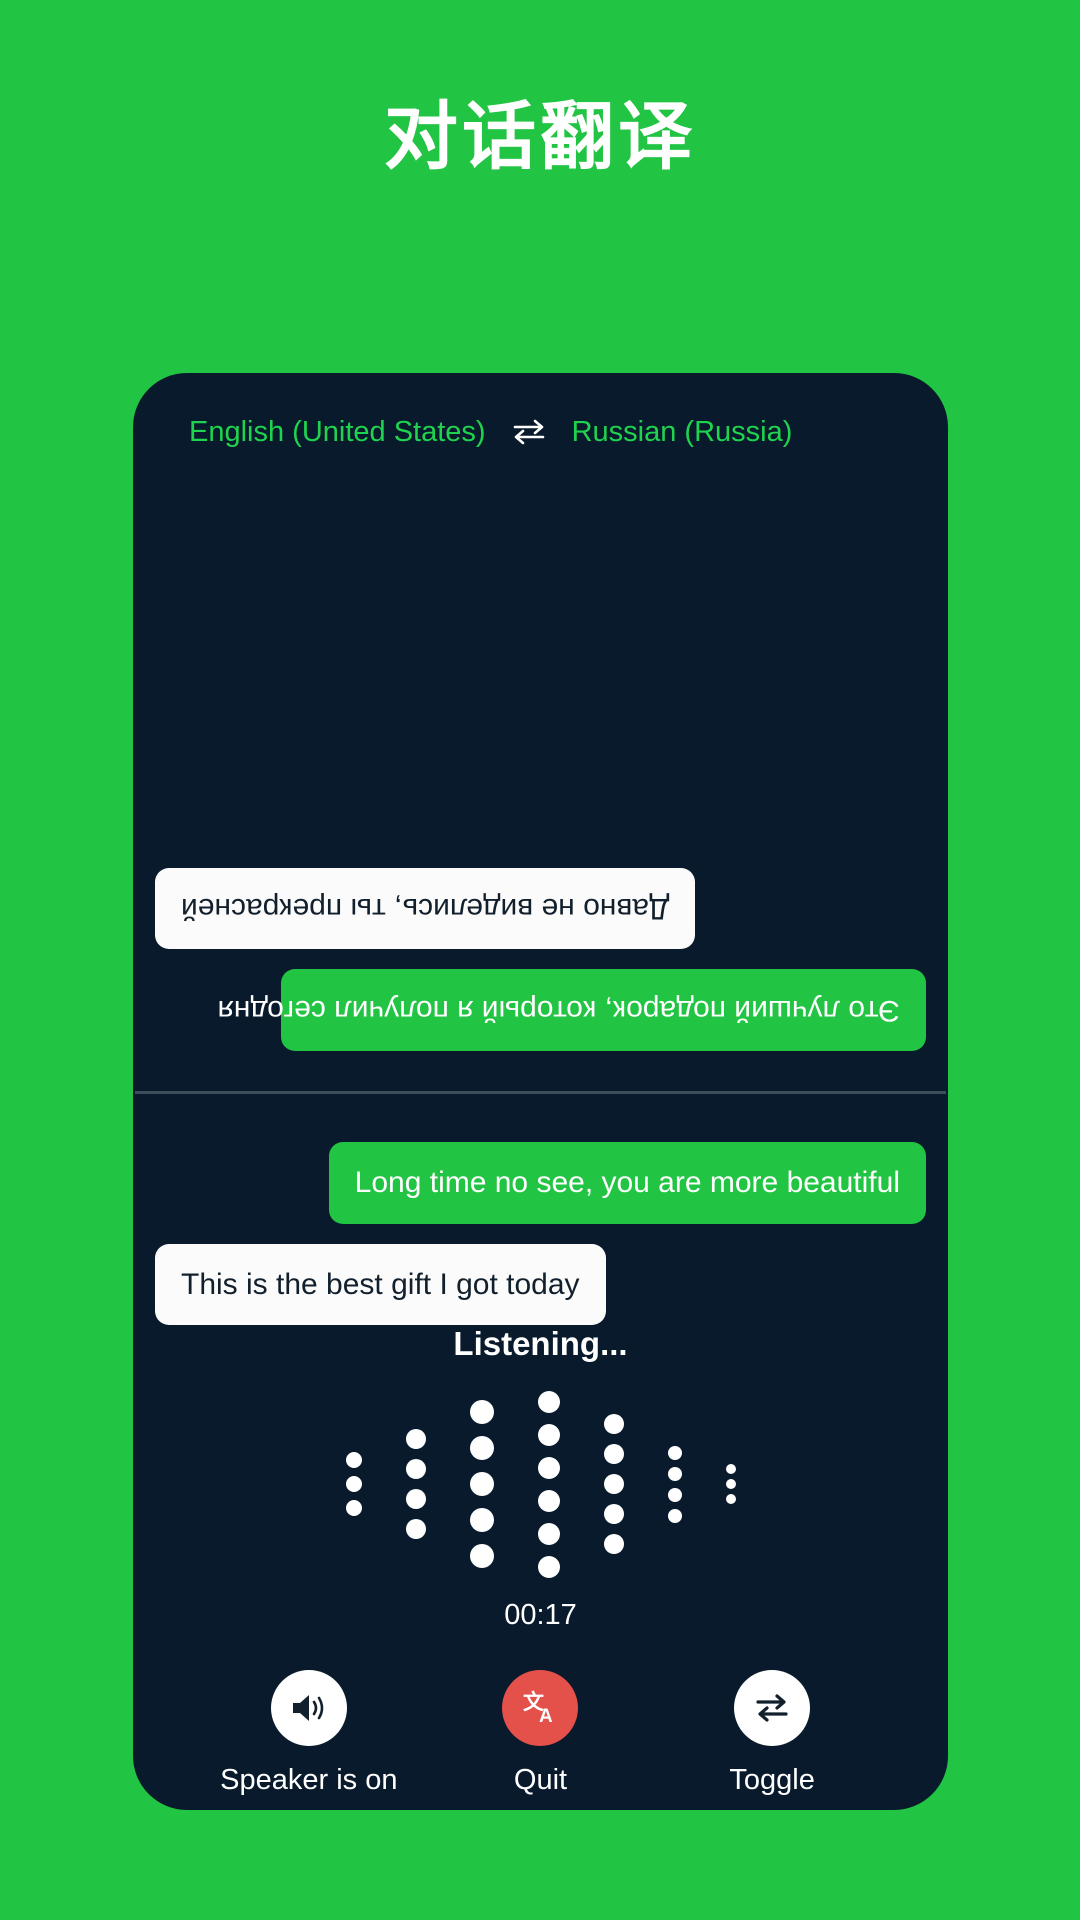 This screenshot has width=1080, height=1920. What do you see at coordinates (772, 1780) in the screenshot?
I see `toggle-label: Toggle` at bounding box center [772, 1780].